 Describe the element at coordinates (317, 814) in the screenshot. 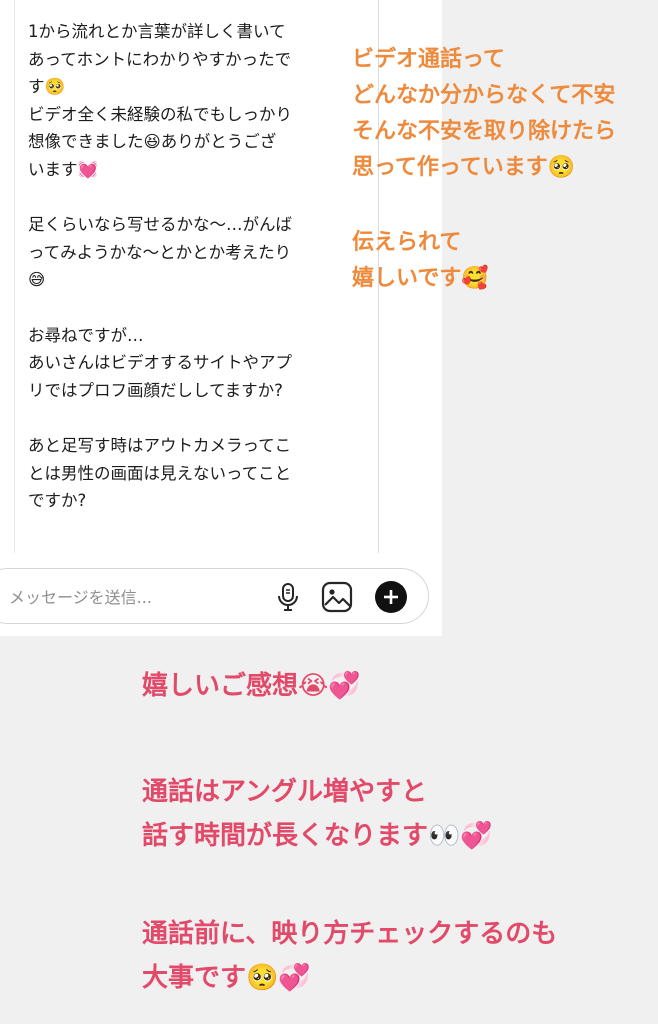

I see `overlay-text-red-2: 通話はアングル増やすと 話す時間が長くなります👀💞` at that location.